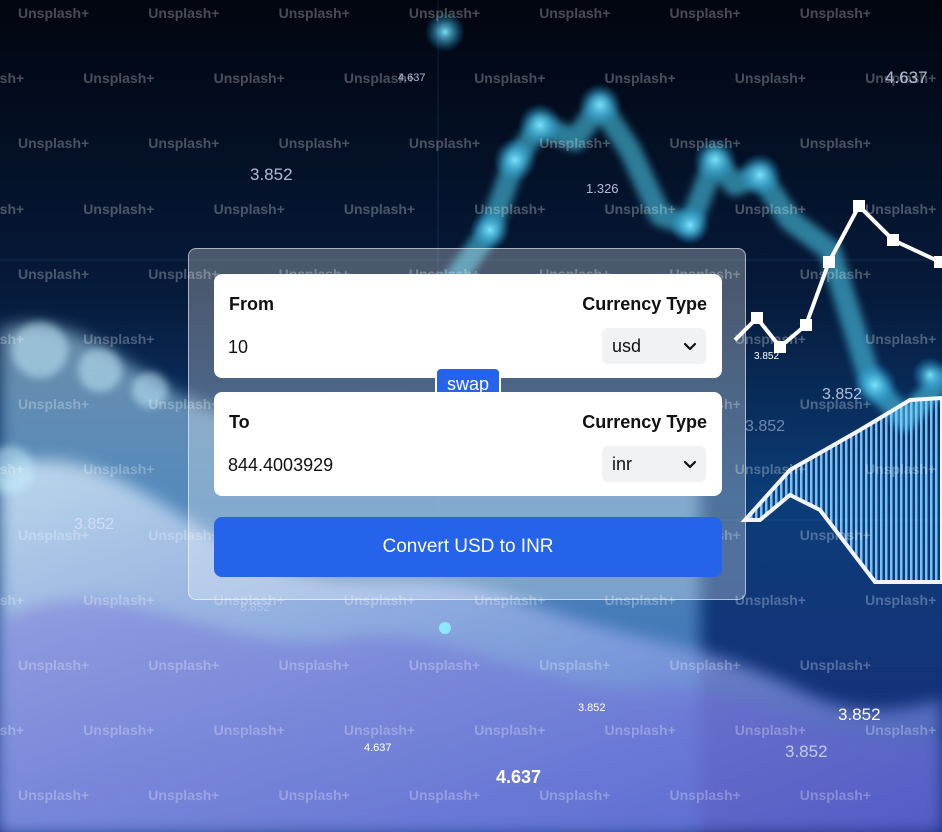  What do you see at coordinates (378, 465) in the screenshot?
I see `to-amount-output` at bounding box center [378, 465].